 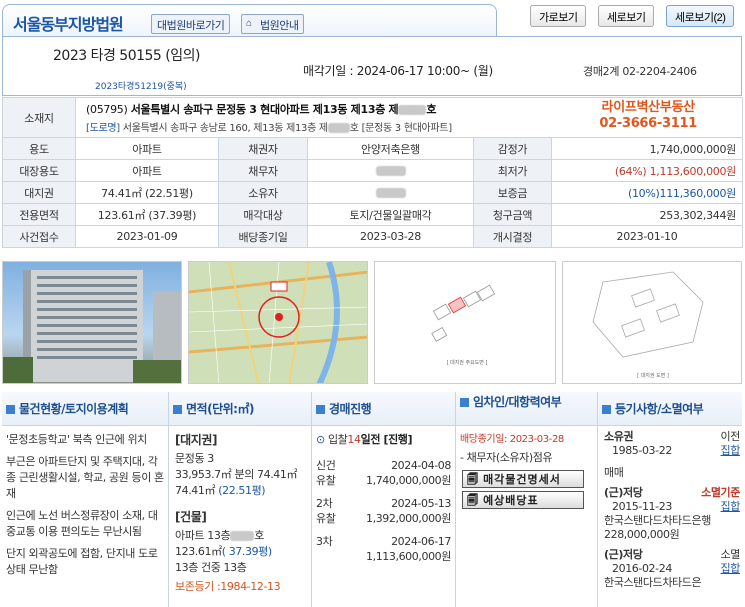 I want to click on portrait-view2-button: 세로보기(2), so click(x=700, y=16).